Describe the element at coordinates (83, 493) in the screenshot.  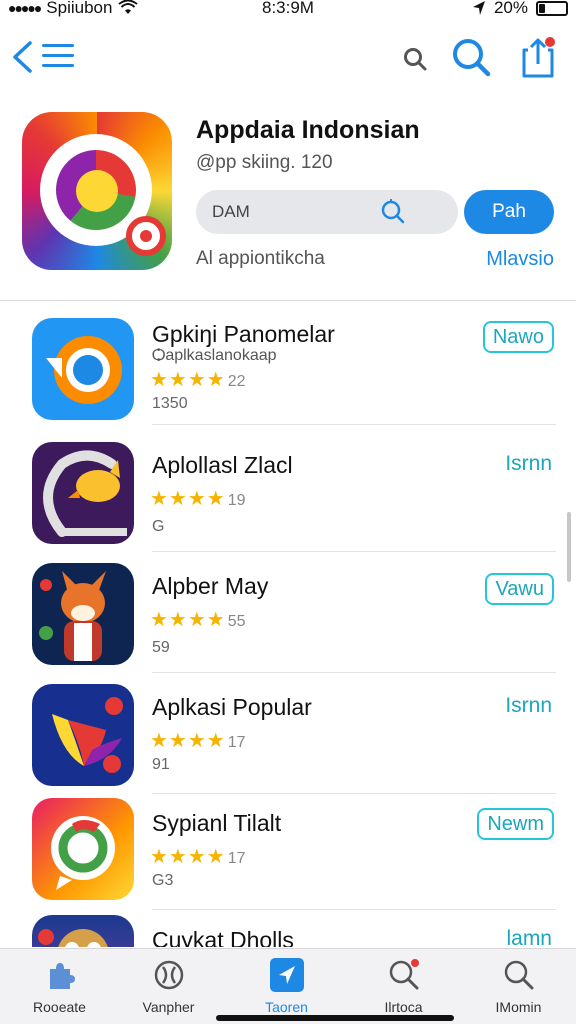
I see `cat-arc-icon` at that location.